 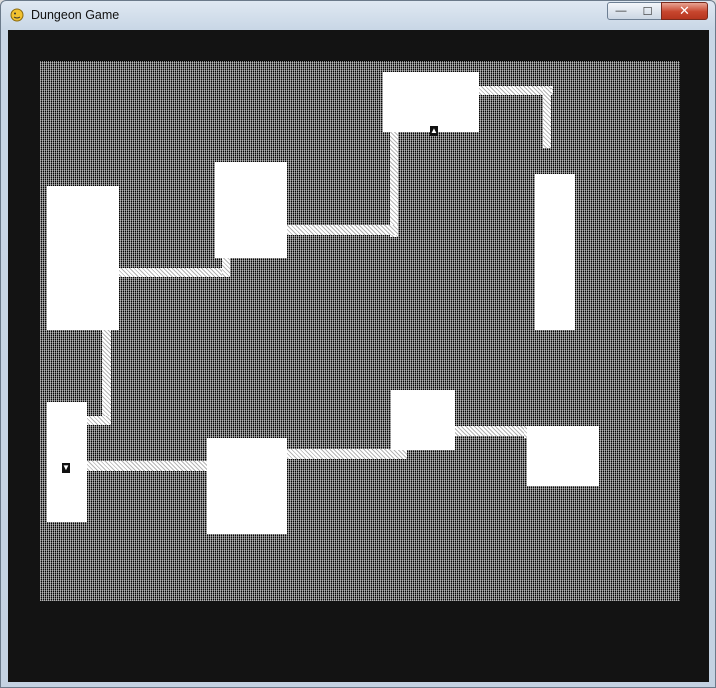 I want to click on maximize-button: ☐, so click(x=648, y=11).